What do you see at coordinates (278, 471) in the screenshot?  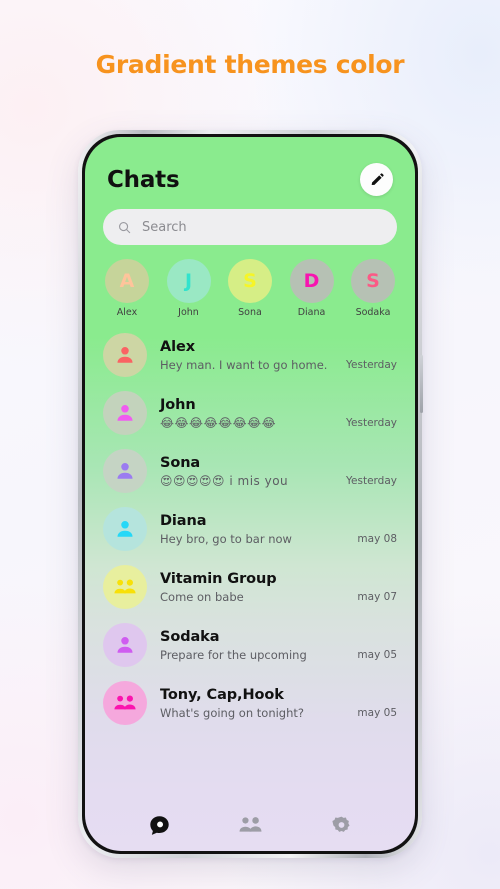 I see `chat-text-block: Sona 😍😍😍😍😍 i mis you Yesterday` at bounding box center [278, 471].